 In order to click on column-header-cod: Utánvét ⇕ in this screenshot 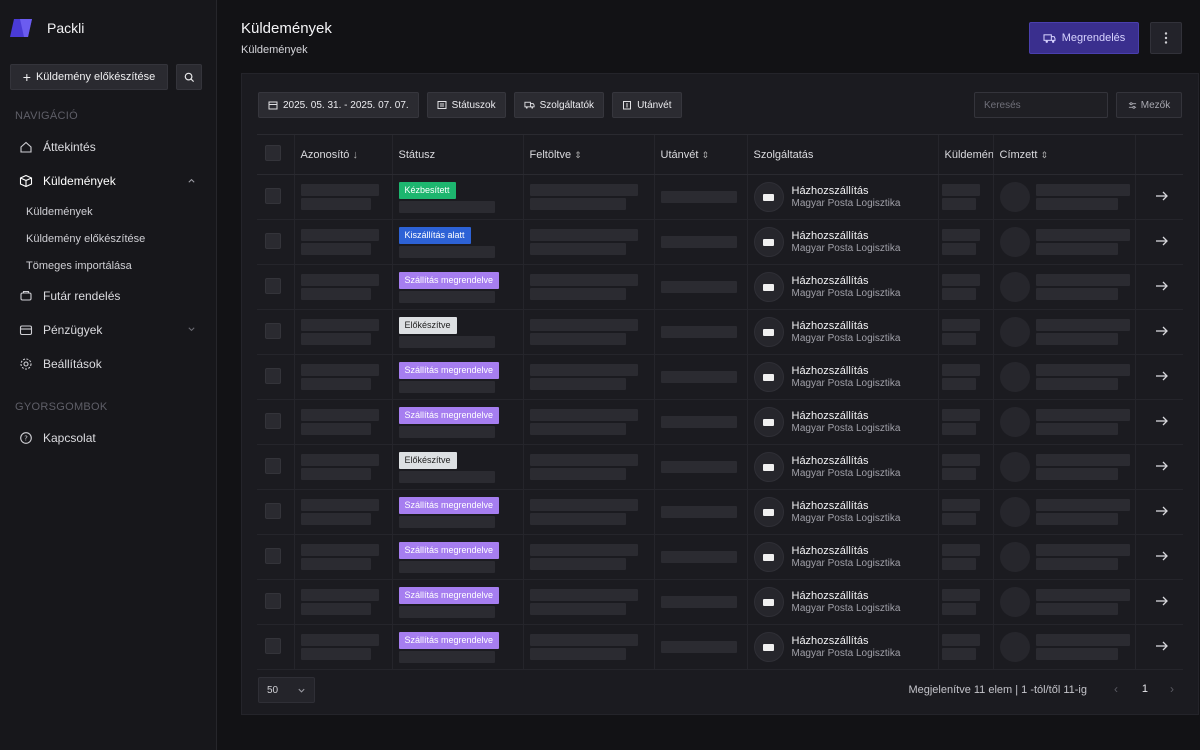, I will do `click(700, 154)`.